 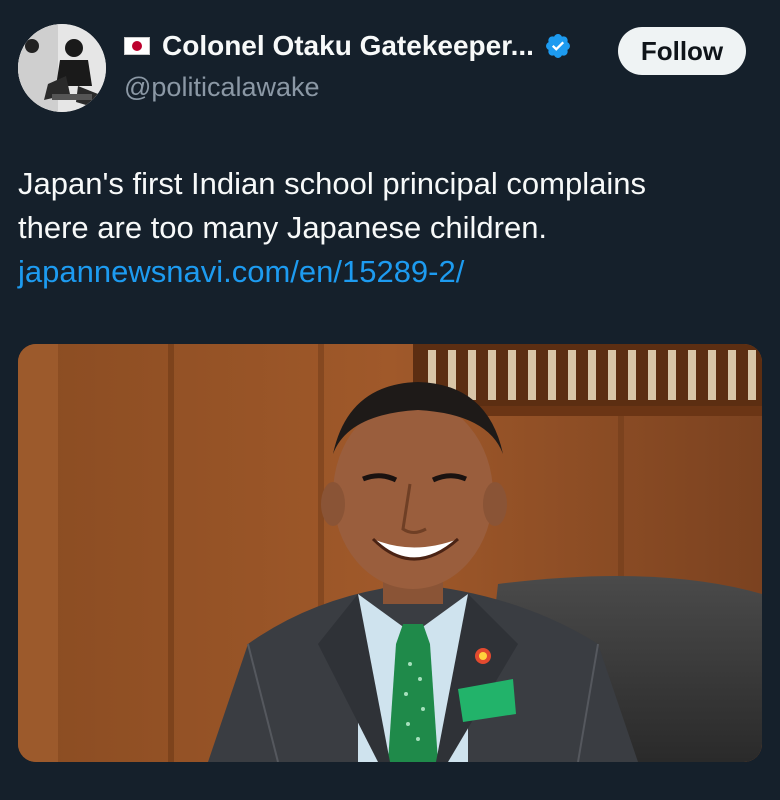 I want to click on avatar-image, so click(x=62, y=68).